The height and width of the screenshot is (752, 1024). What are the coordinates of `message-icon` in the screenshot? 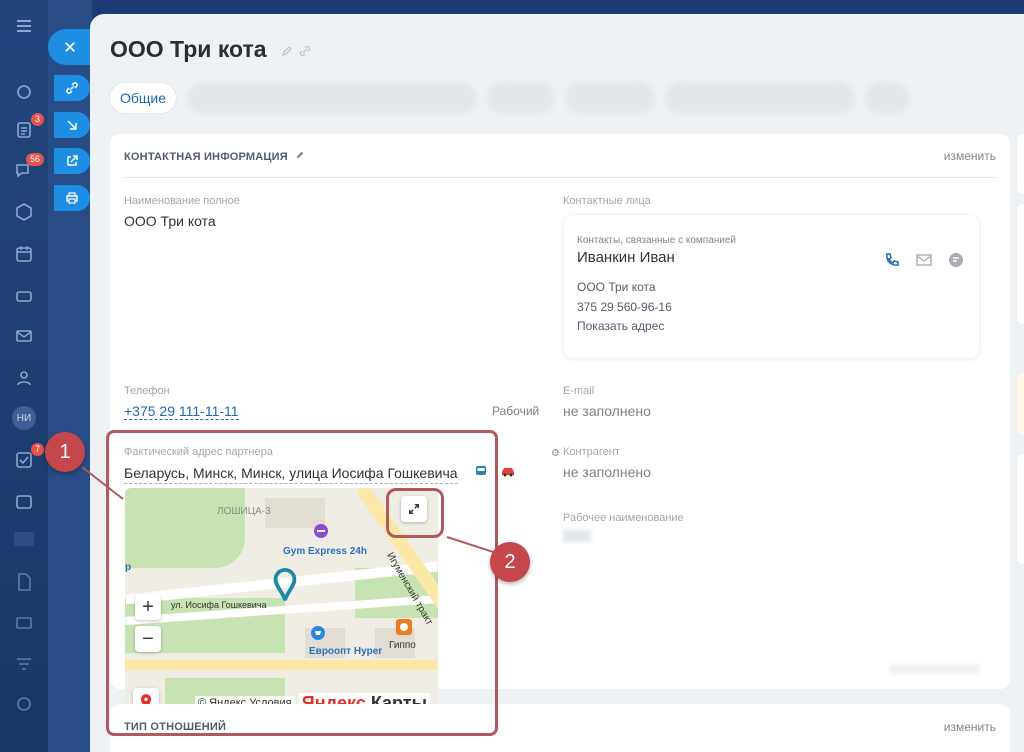 It's located at (956, 262).